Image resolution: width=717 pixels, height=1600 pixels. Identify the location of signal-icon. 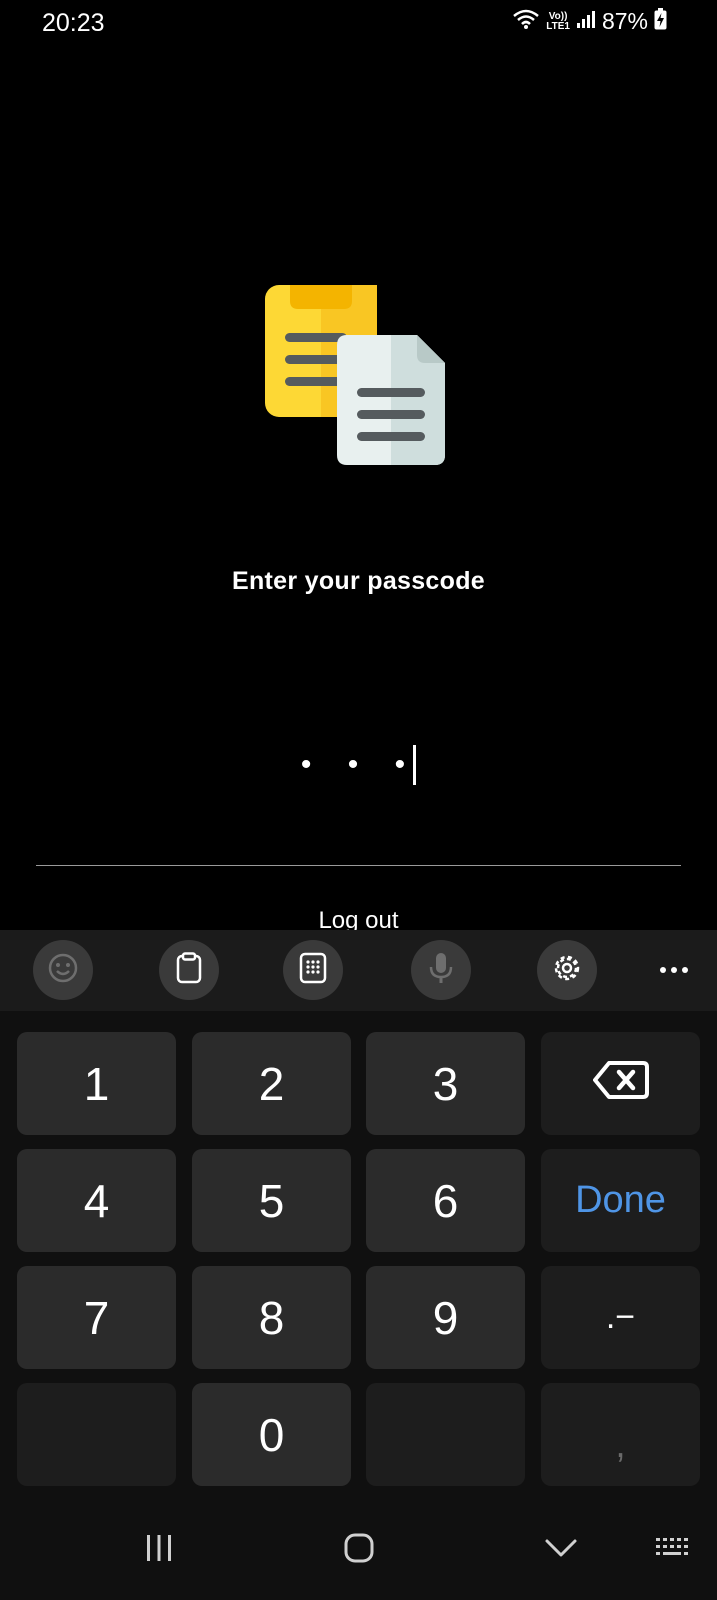
(586, 21).